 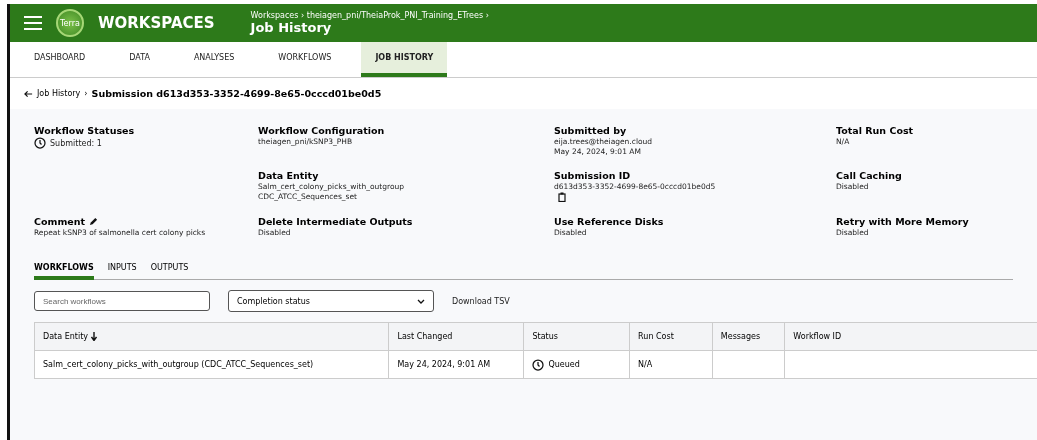 I want to click on detail-label: Comment, so click(x=60, y=221).